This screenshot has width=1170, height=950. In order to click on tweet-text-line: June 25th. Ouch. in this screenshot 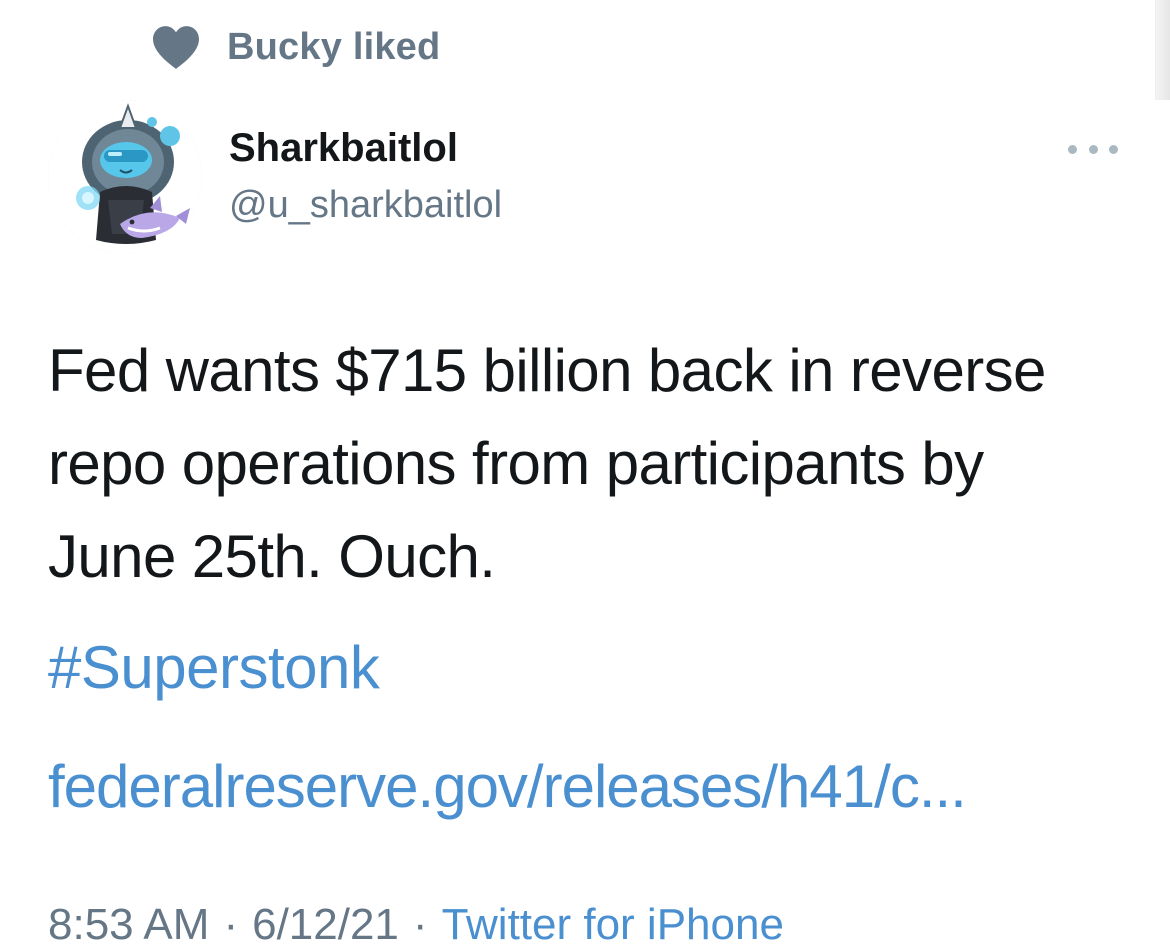, I will do `click(272, 556)`.